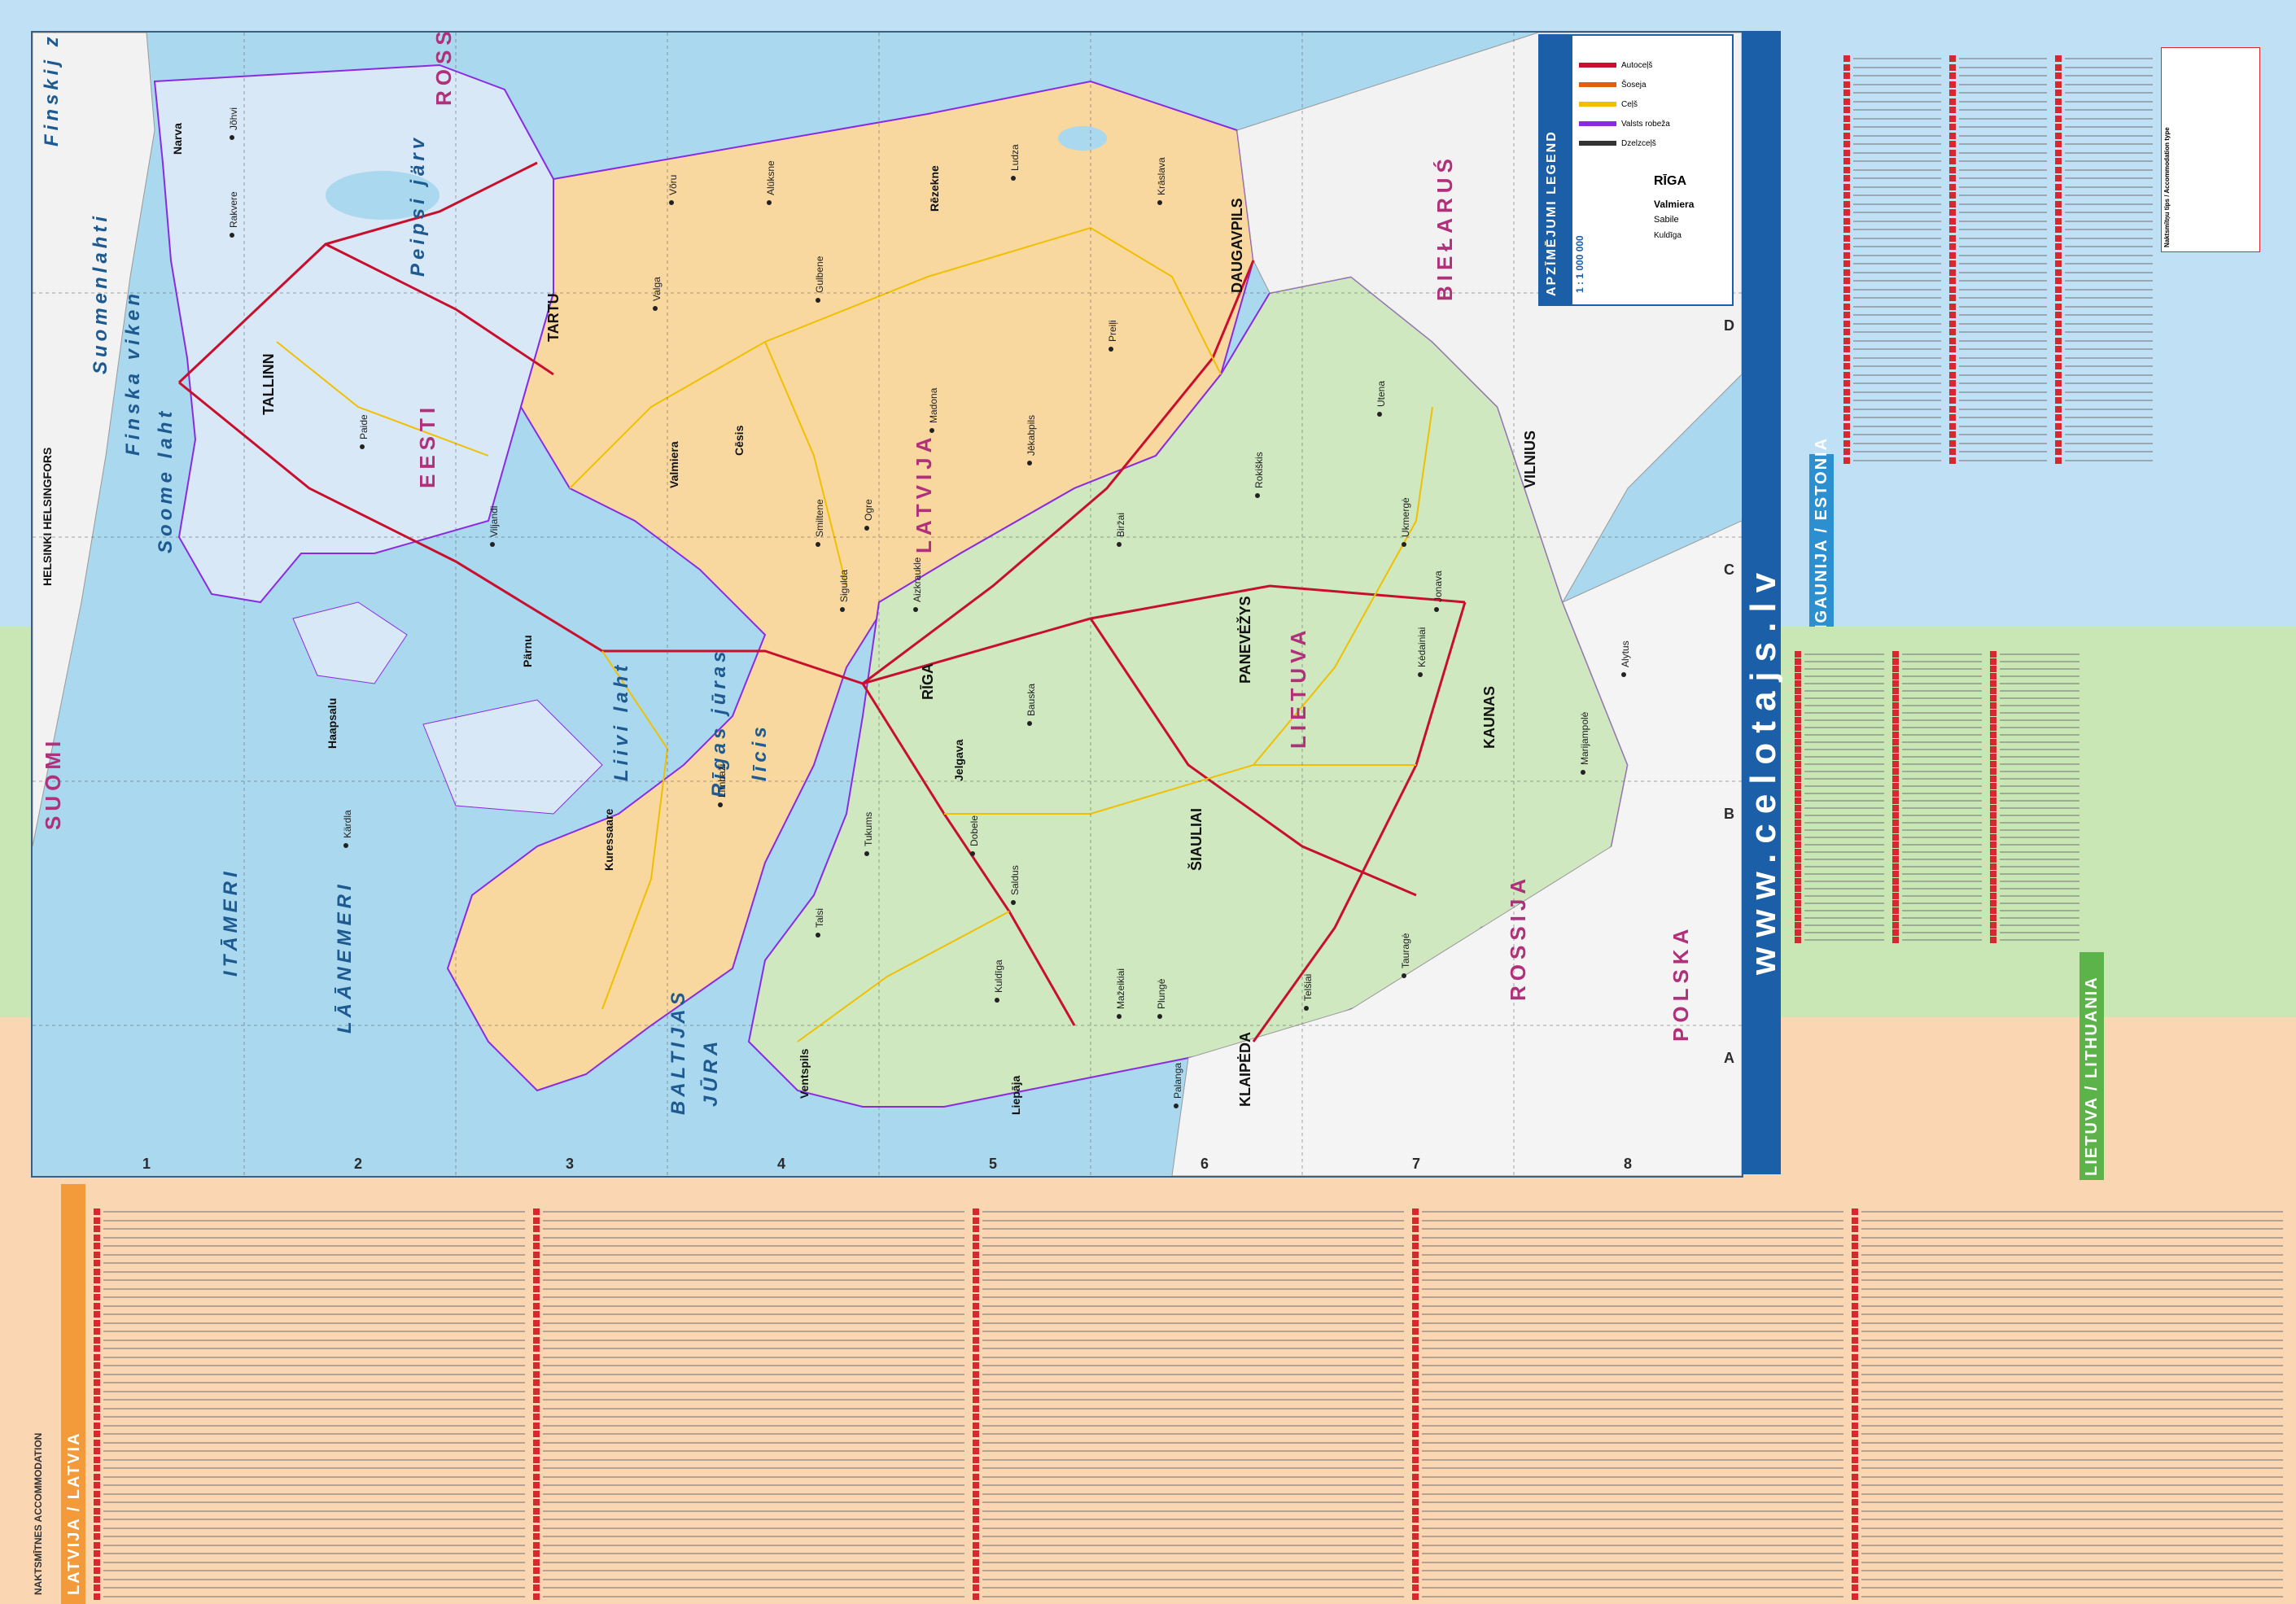 Image resolution: width=2296 pixels, height=1604 pixels. I want to click on lake-lubans, so click(1083, 138).